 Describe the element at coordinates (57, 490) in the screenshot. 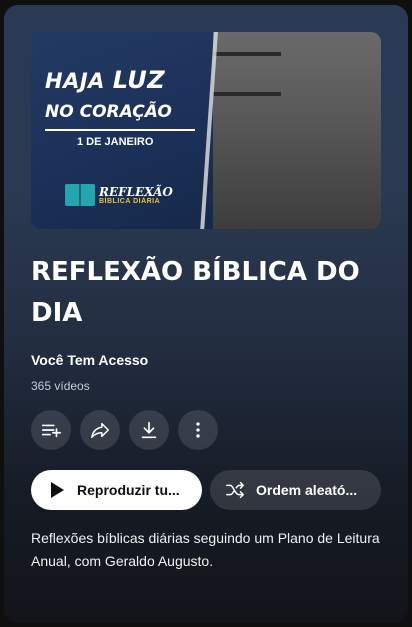

I see `play-icon` at that location.